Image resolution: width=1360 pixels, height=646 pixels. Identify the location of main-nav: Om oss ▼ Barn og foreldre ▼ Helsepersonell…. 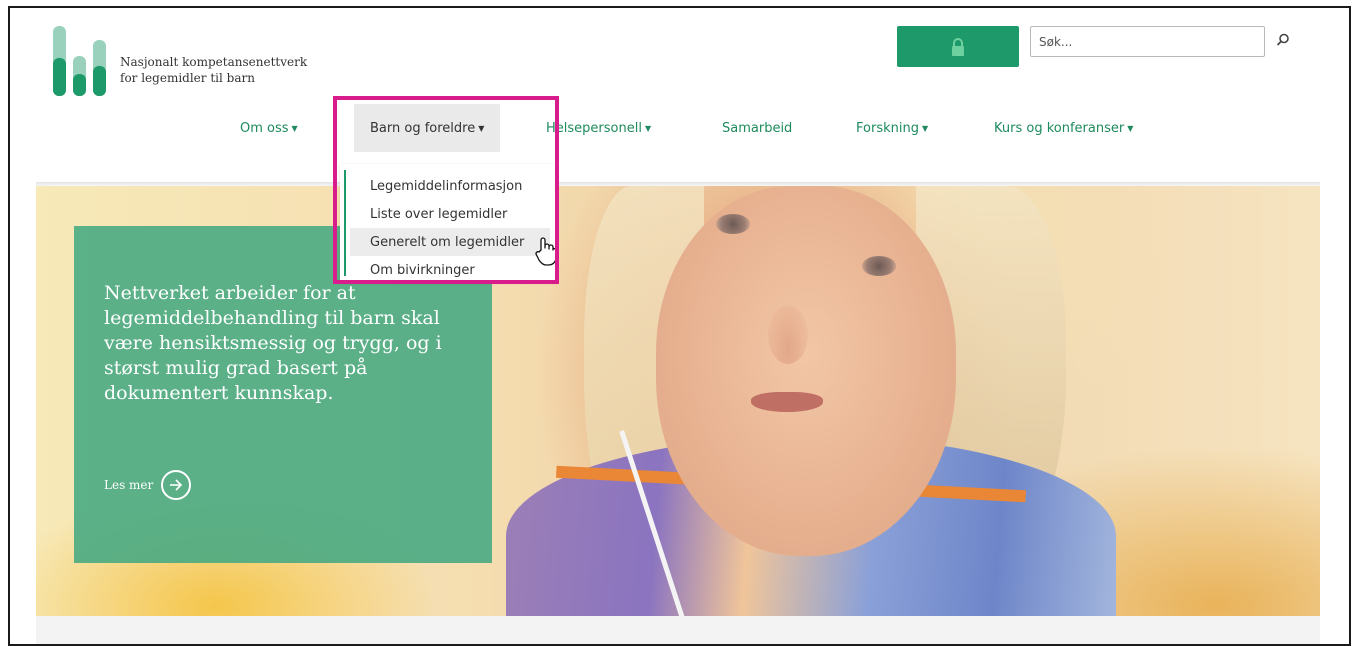
(678, 145).